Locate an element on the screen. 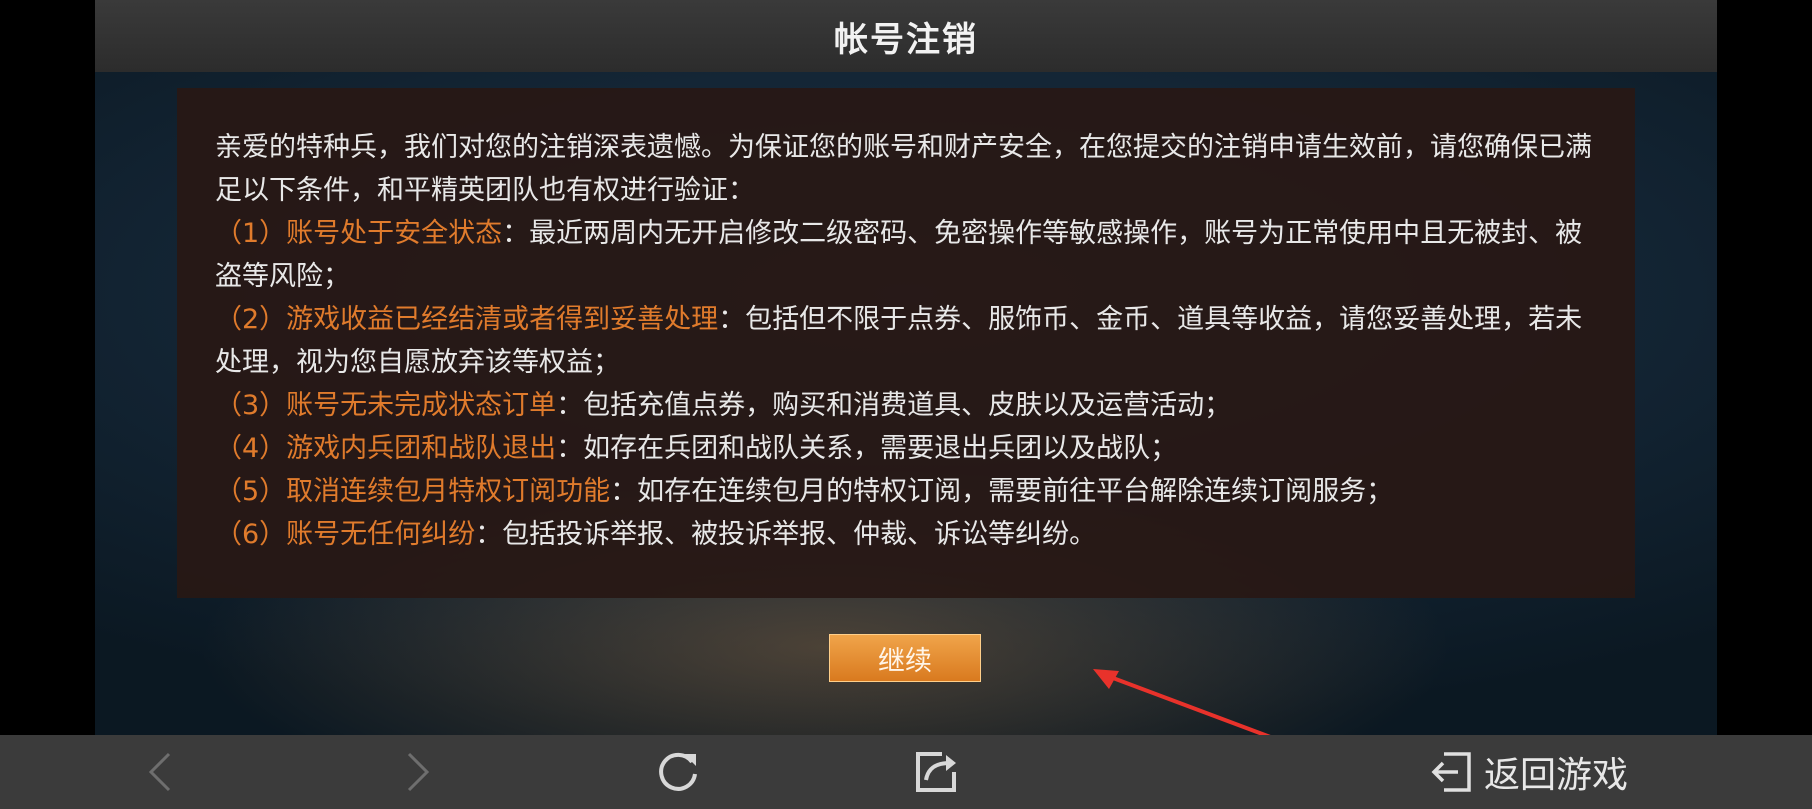 The height and width of the screenshot is (809, 1812). condition-heading: （2）游戏收益已经结清或者得到妥善处理 is located at coordinates (467, 319).